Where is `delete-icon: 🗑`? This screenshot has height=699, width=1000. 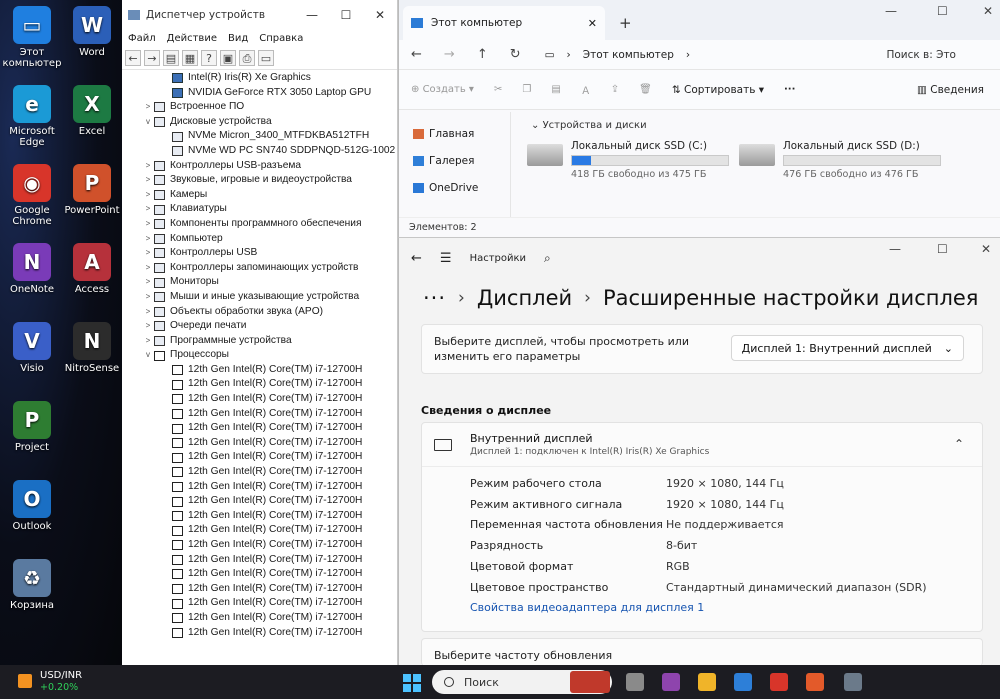
delete-icon: 🗑 is located at coordinates (645, 89).